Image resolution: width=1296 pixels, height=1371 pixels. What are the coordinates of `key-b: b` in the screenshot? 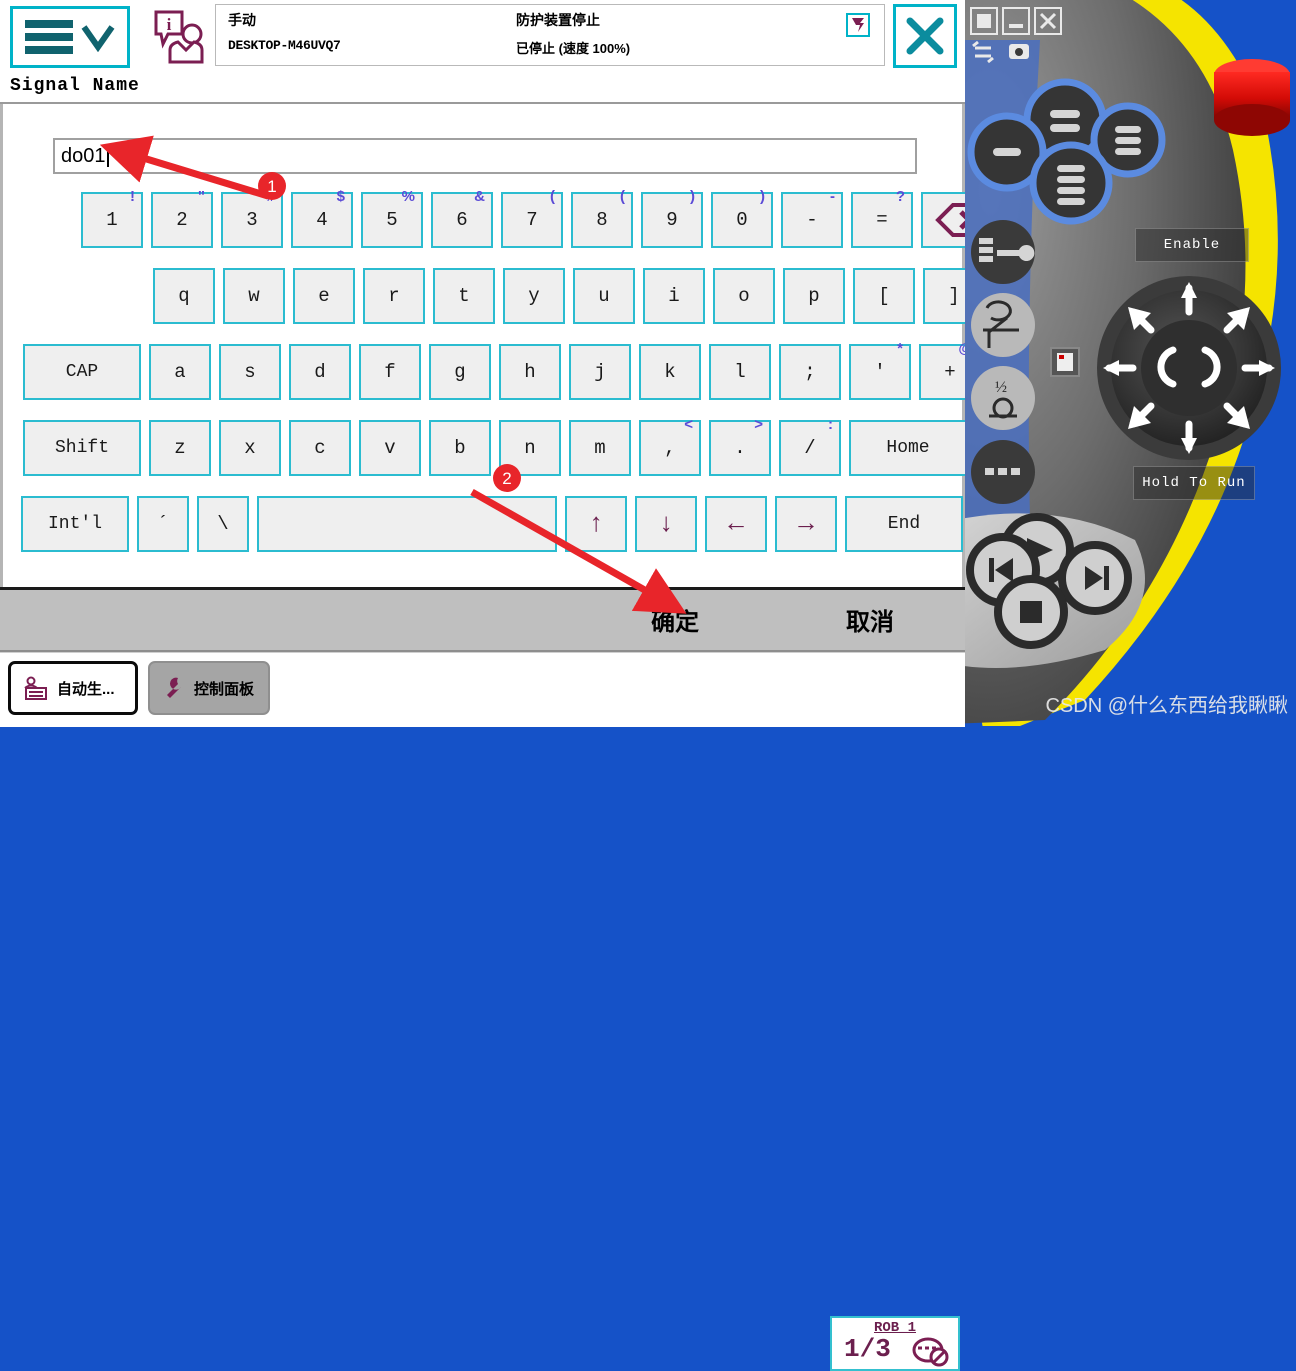 It's located at (460, 448).